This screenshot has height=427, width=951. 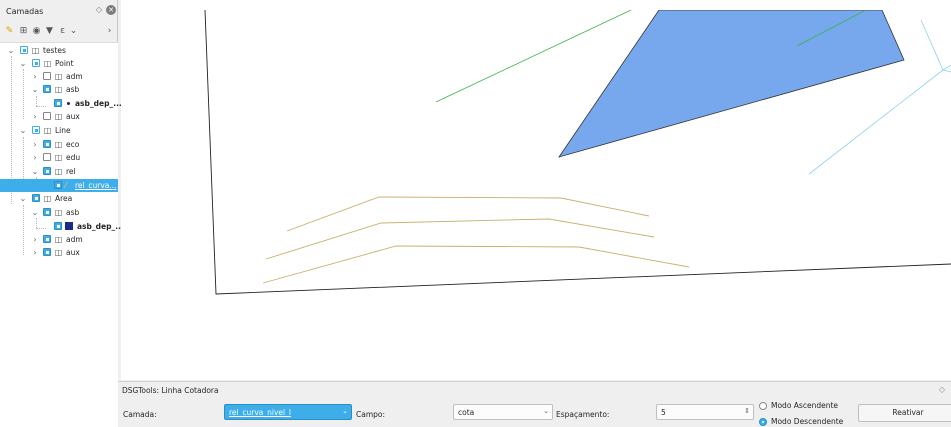 I want to click on filter-icon: ▼, so click(x=49, y=31).